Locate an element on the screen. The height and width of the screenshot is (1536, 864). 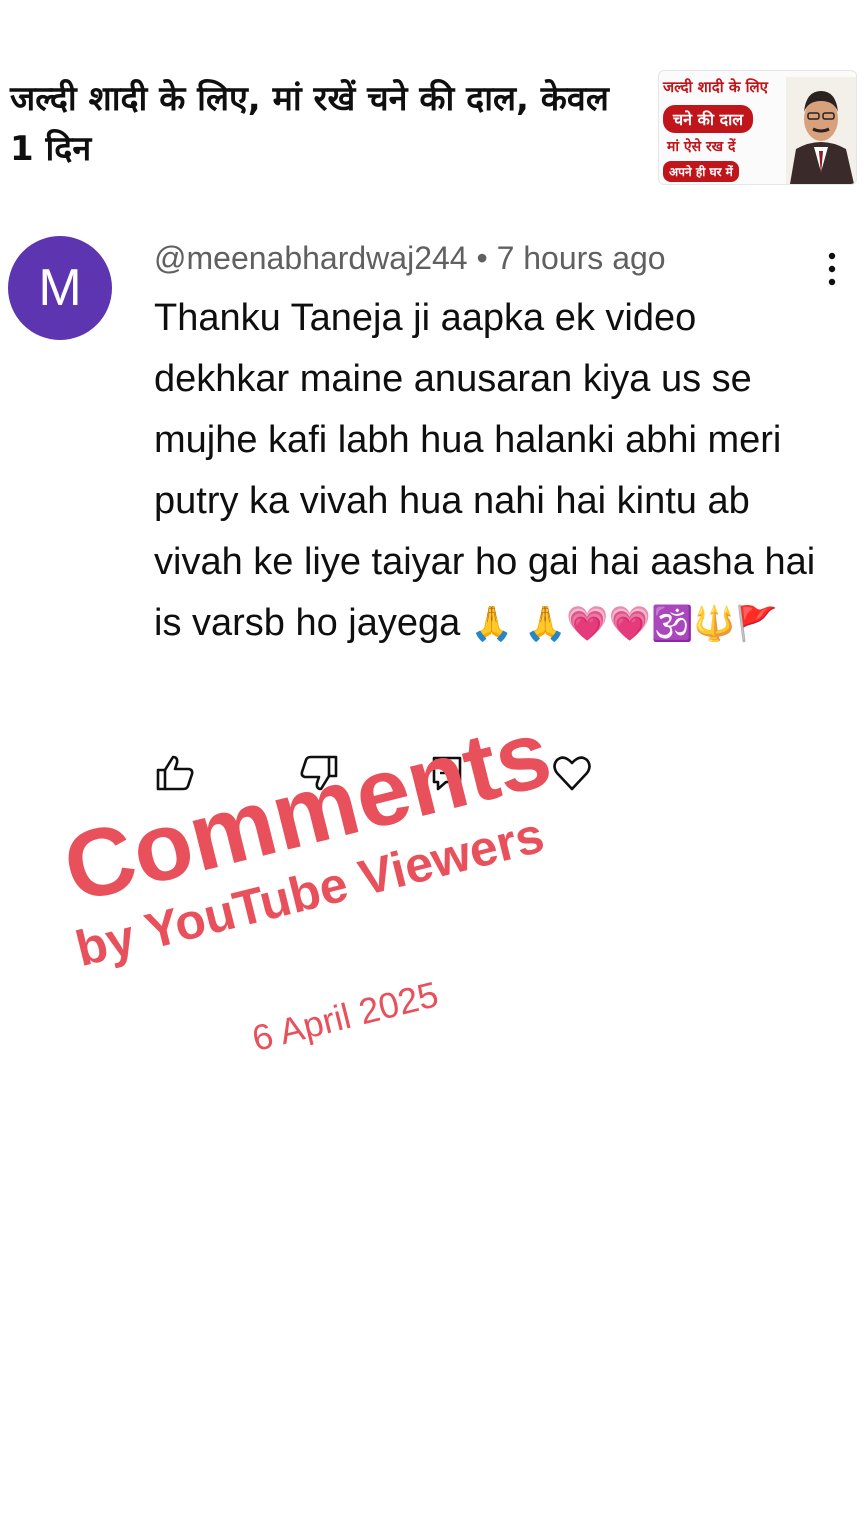
overlay-date: 6 April 2025 is located at coordinates (345, 1016).